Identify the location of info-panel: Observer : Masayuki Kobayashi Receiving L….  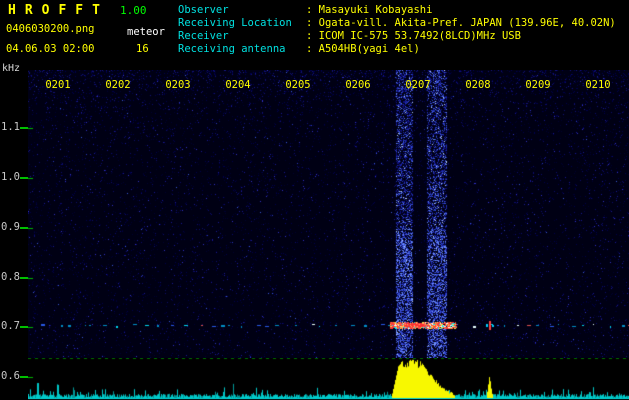
(397, 30).